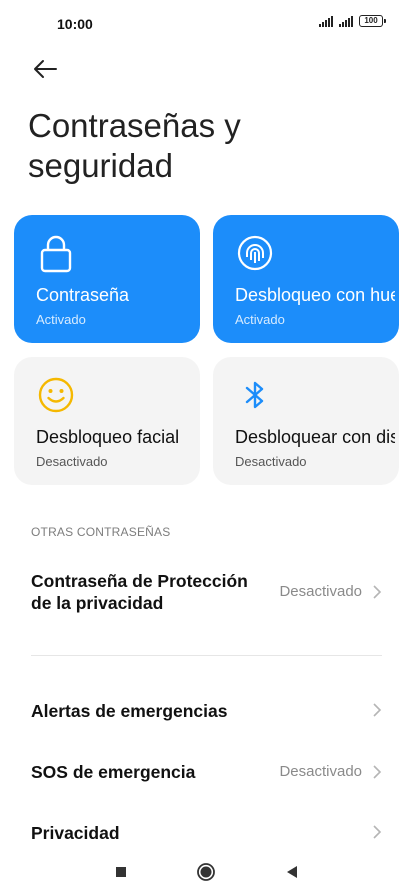  Describe the element at coordinates (129, 711) in the screenshot. I see `row-label: Alertas de emergencias` at that location.